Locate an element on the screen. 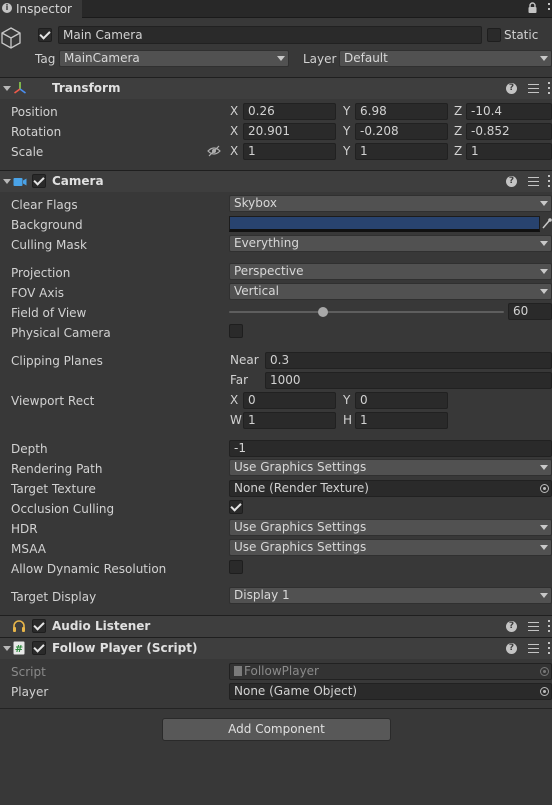  player-field: None (Game Object) is located at coordinates (390, 691).